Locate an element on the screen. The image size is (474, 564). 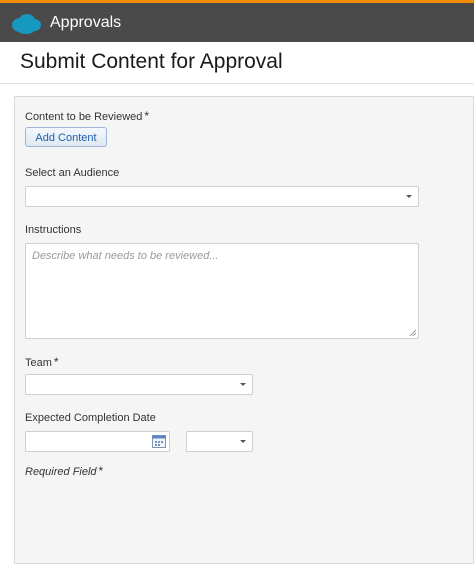
completion-time-select is located at coordinates (219, 441).